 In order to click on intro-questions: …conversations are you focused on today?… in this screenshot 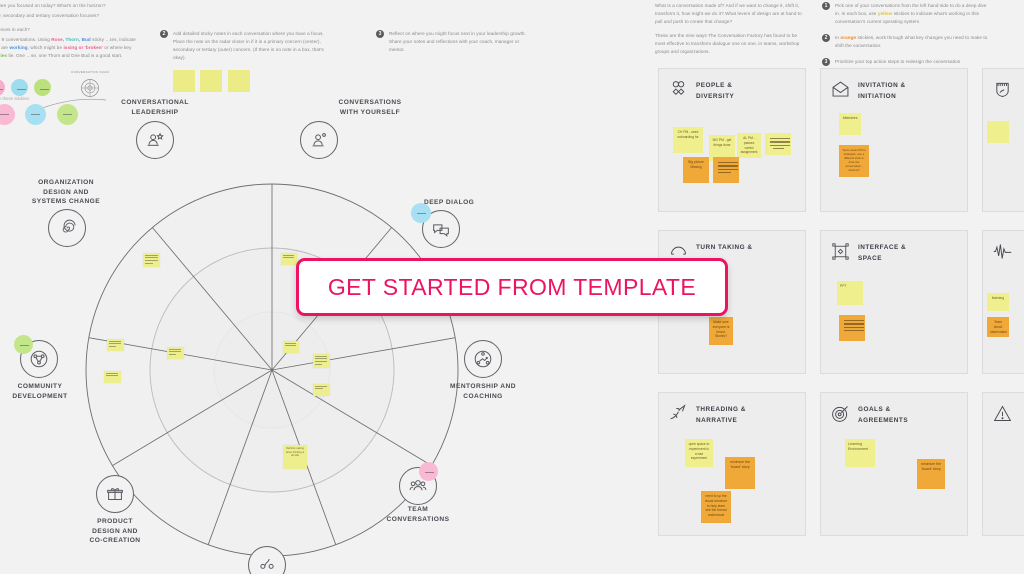, I will do `click(66, 20)`.